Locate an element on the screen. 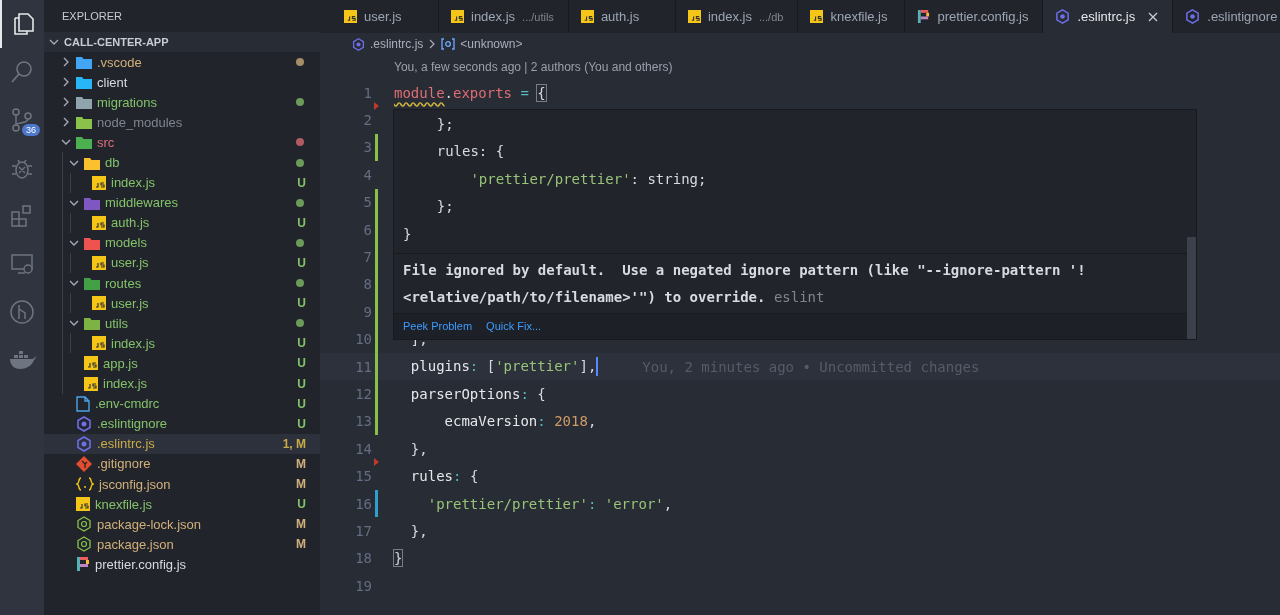 The width and height of the screenshot is (1280, 615). file-name: index.js is located at coordinates (134, 343).